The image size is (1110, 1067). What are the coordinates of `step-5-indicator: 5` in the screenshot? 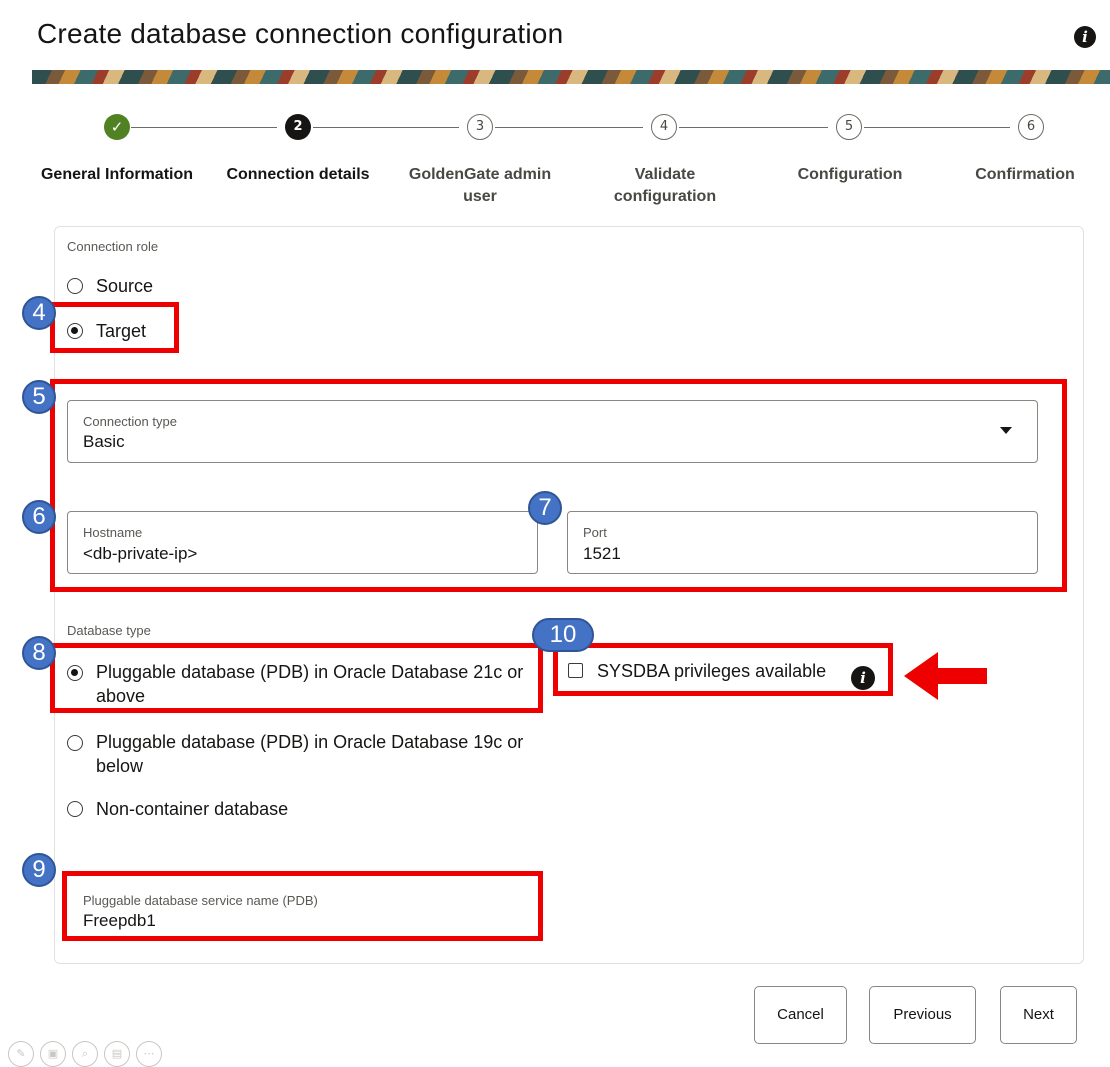 It's located at (849, 127).